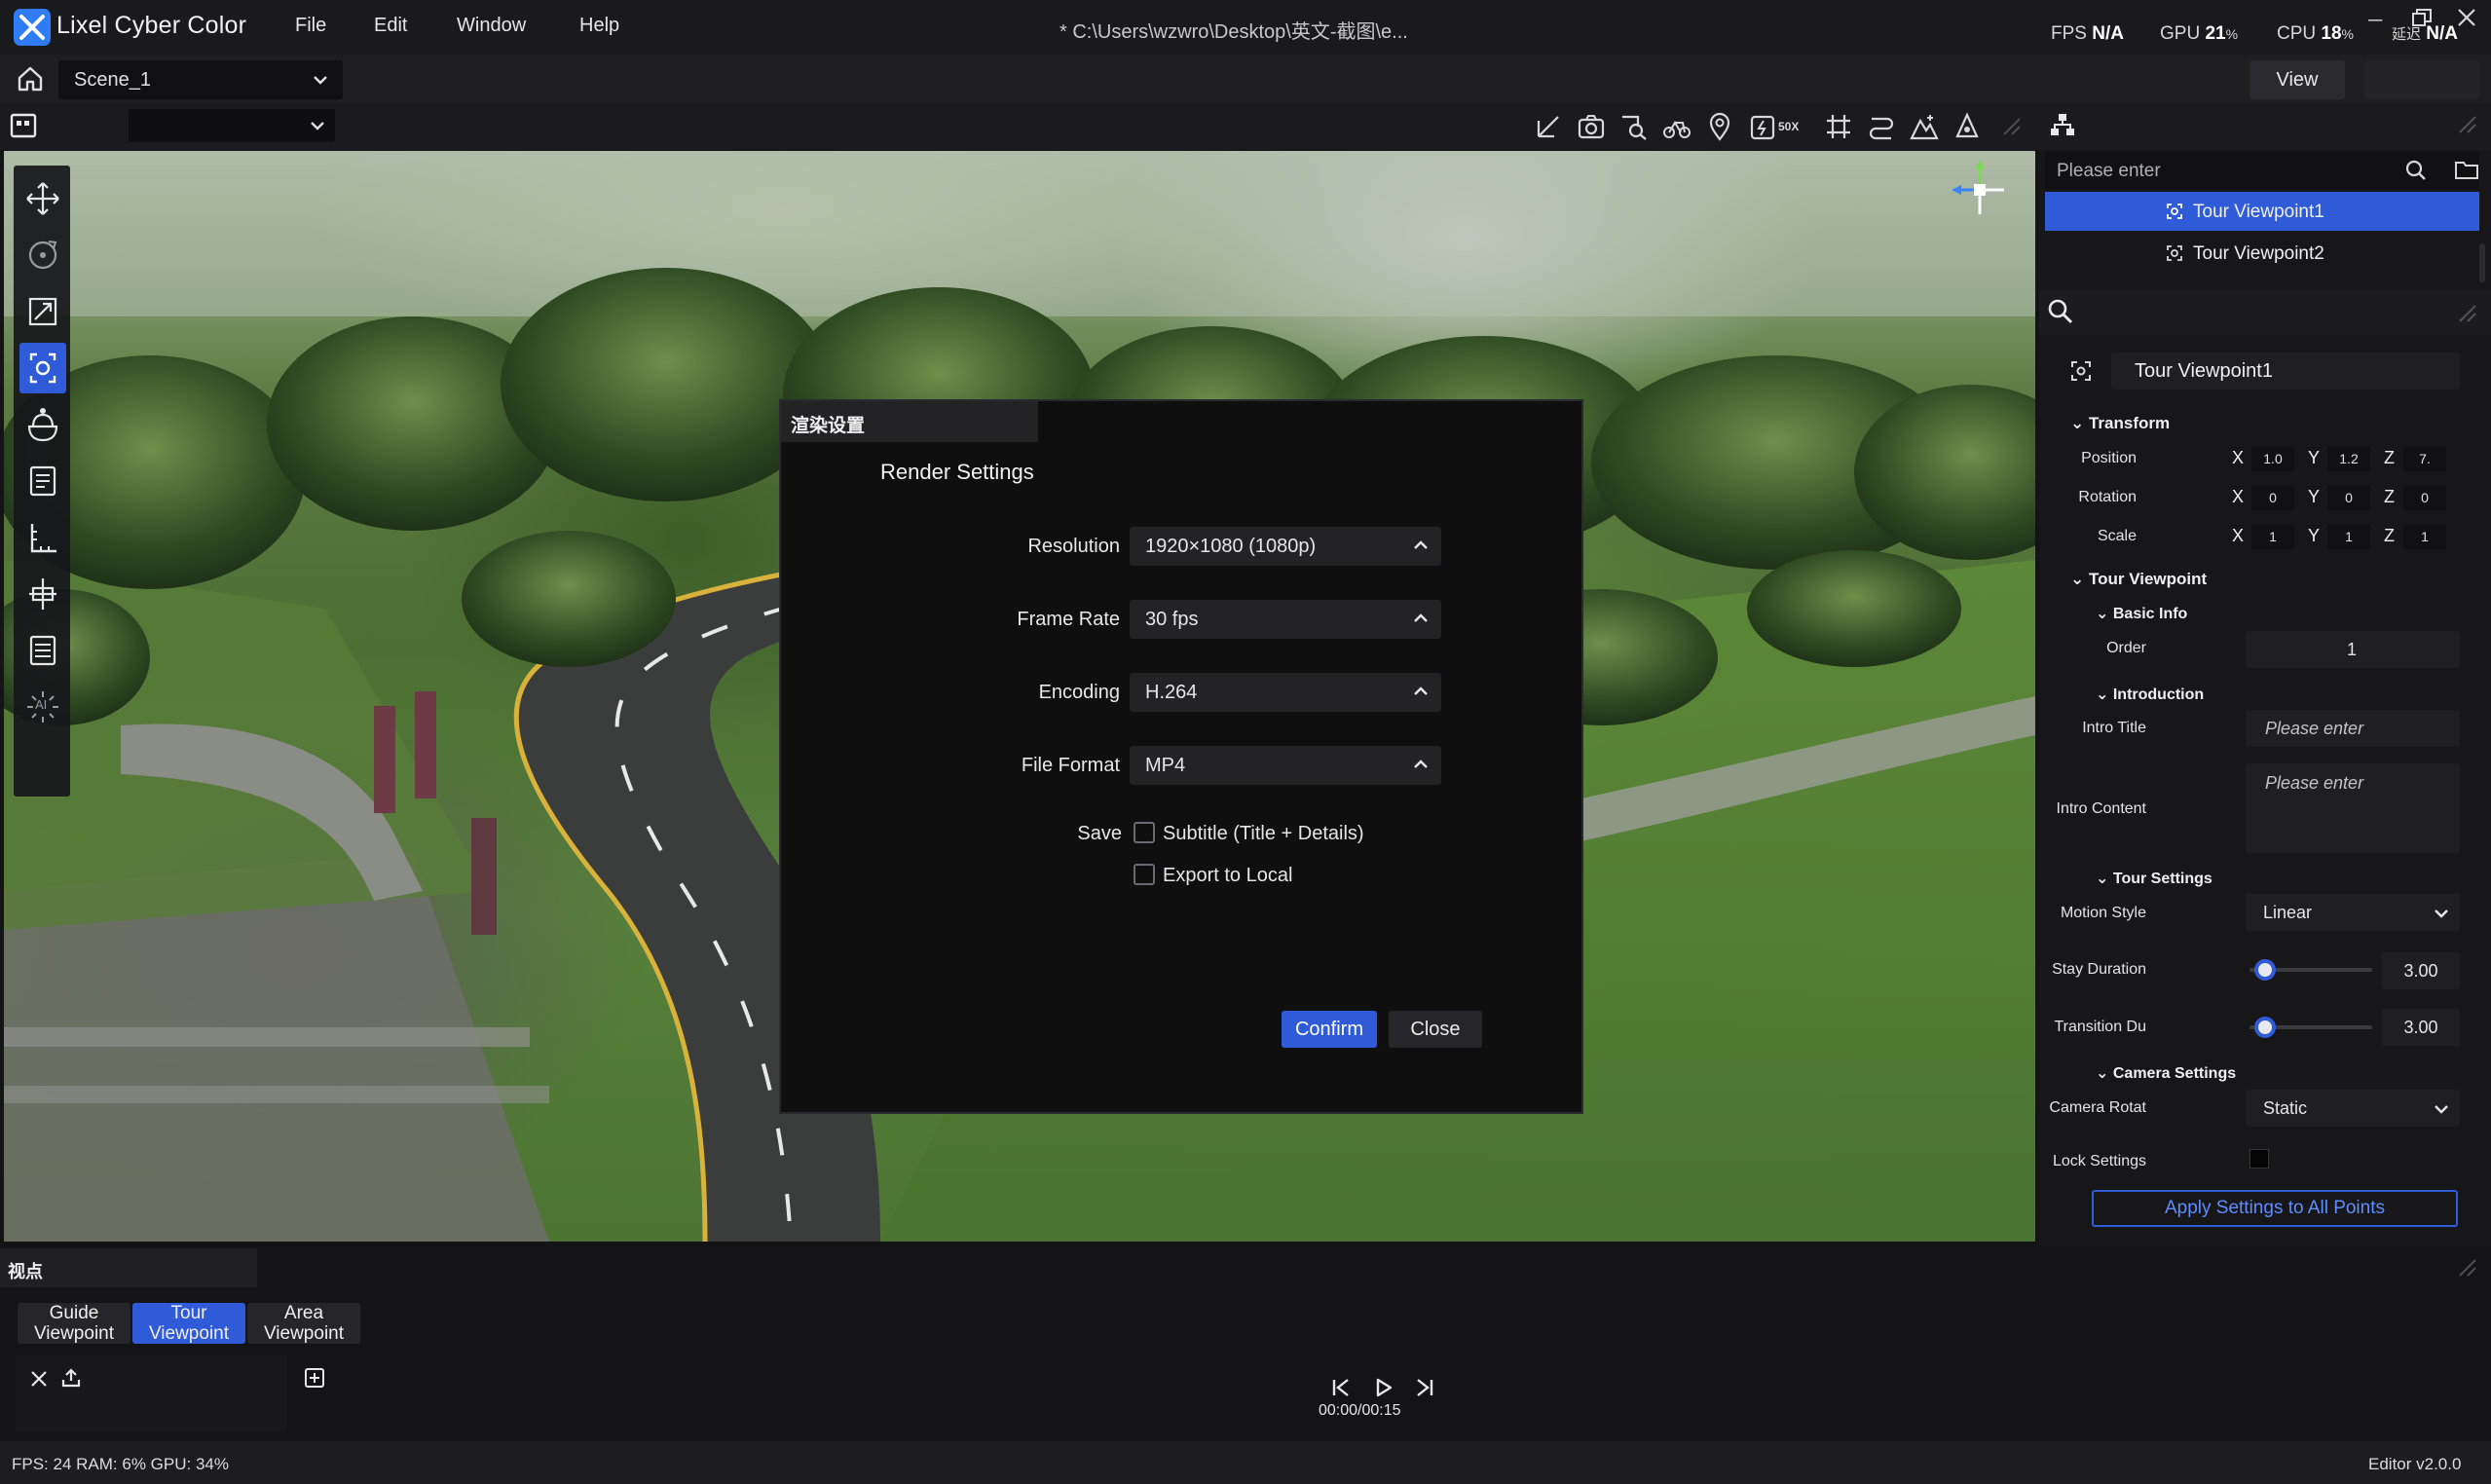  What do you see at coordinates (2011, 126) in the screenshot?
I see `expand-corner-icon` at bounding box center [2011, 126].